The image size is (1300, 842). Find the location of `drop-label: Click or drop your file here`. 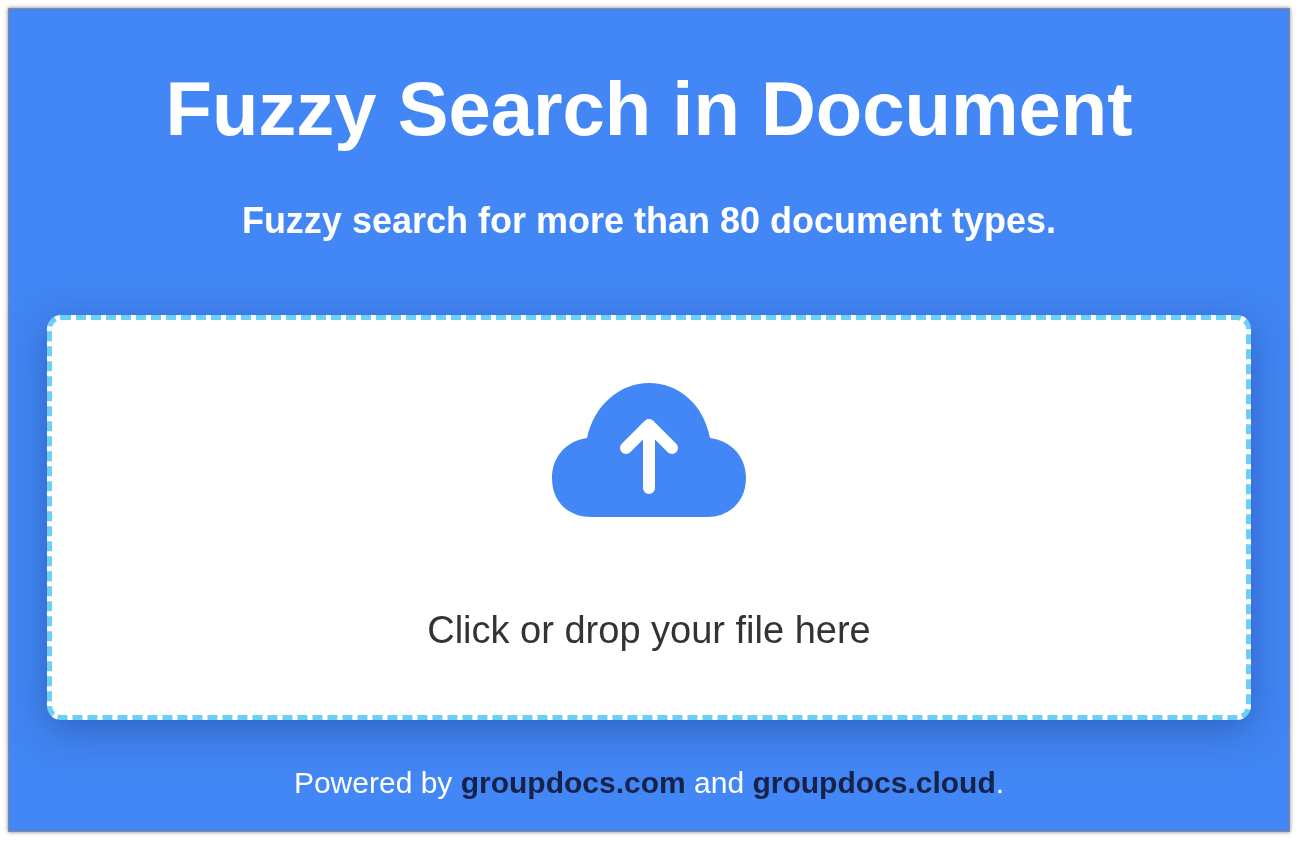

drop-label: Click or drop your file here is located at coordinates (649, 630).